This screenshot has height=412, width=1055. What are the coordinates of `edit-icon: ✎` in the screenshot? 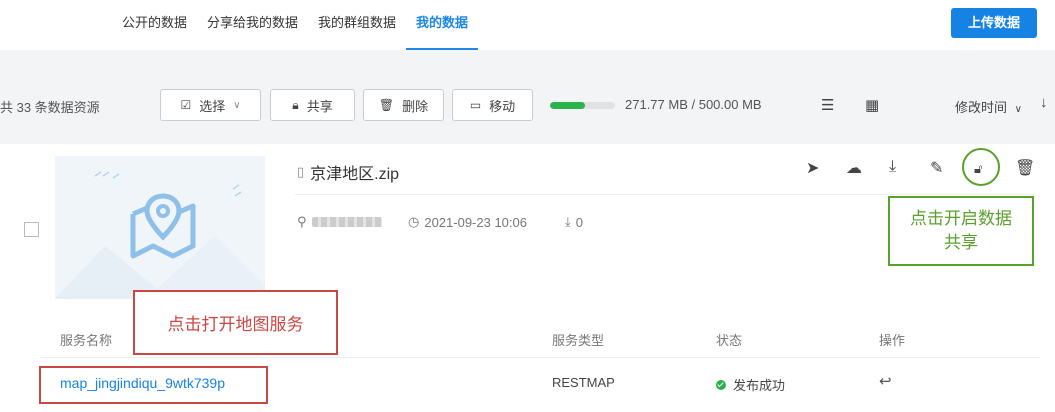 It's located at (936, 168).